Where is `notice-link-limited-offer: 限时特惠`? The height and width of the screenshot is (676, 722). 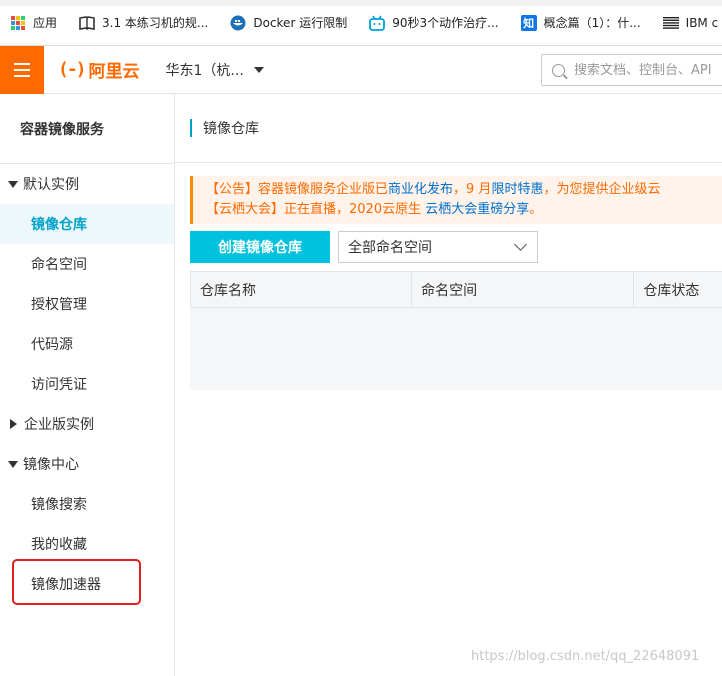 notice-link-limited-offer: 限时特惠 is located at coordinates (517, 189).